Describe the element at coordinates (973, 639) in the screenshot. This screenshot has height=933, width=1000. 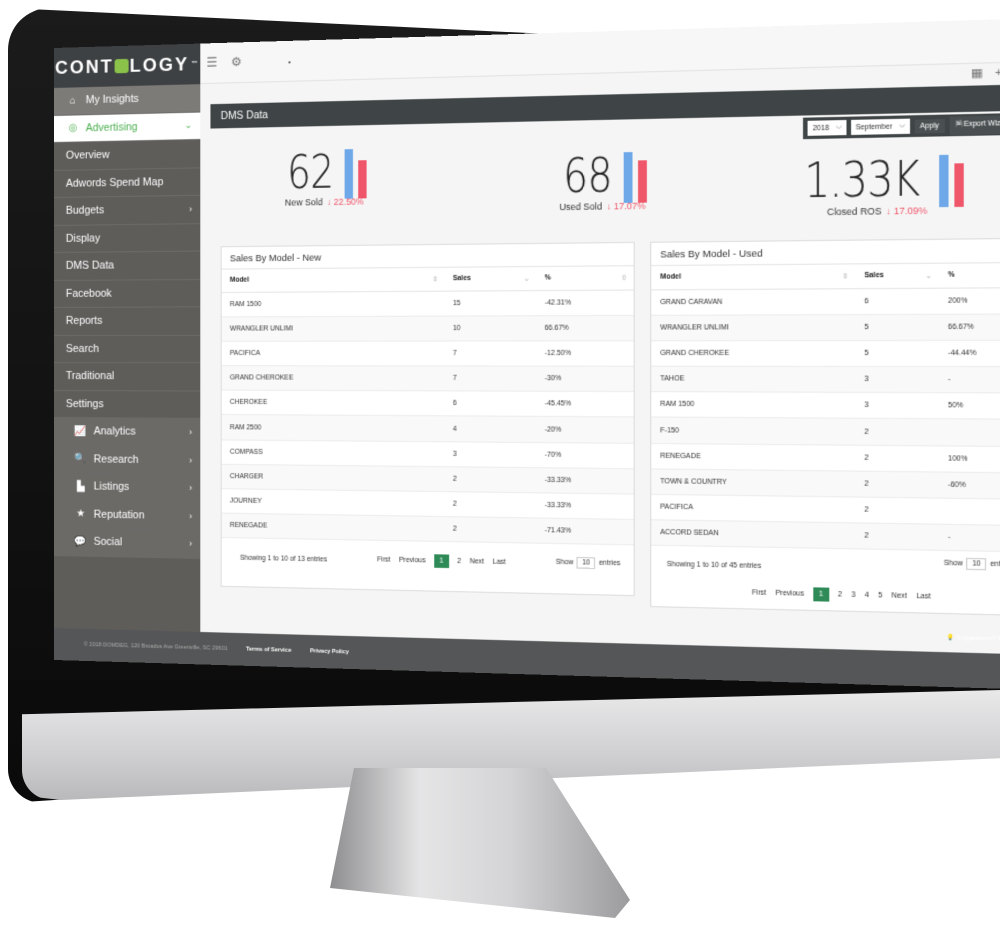
I see `suggestions-link: 💡 Suggestions? Problems?` at that location.